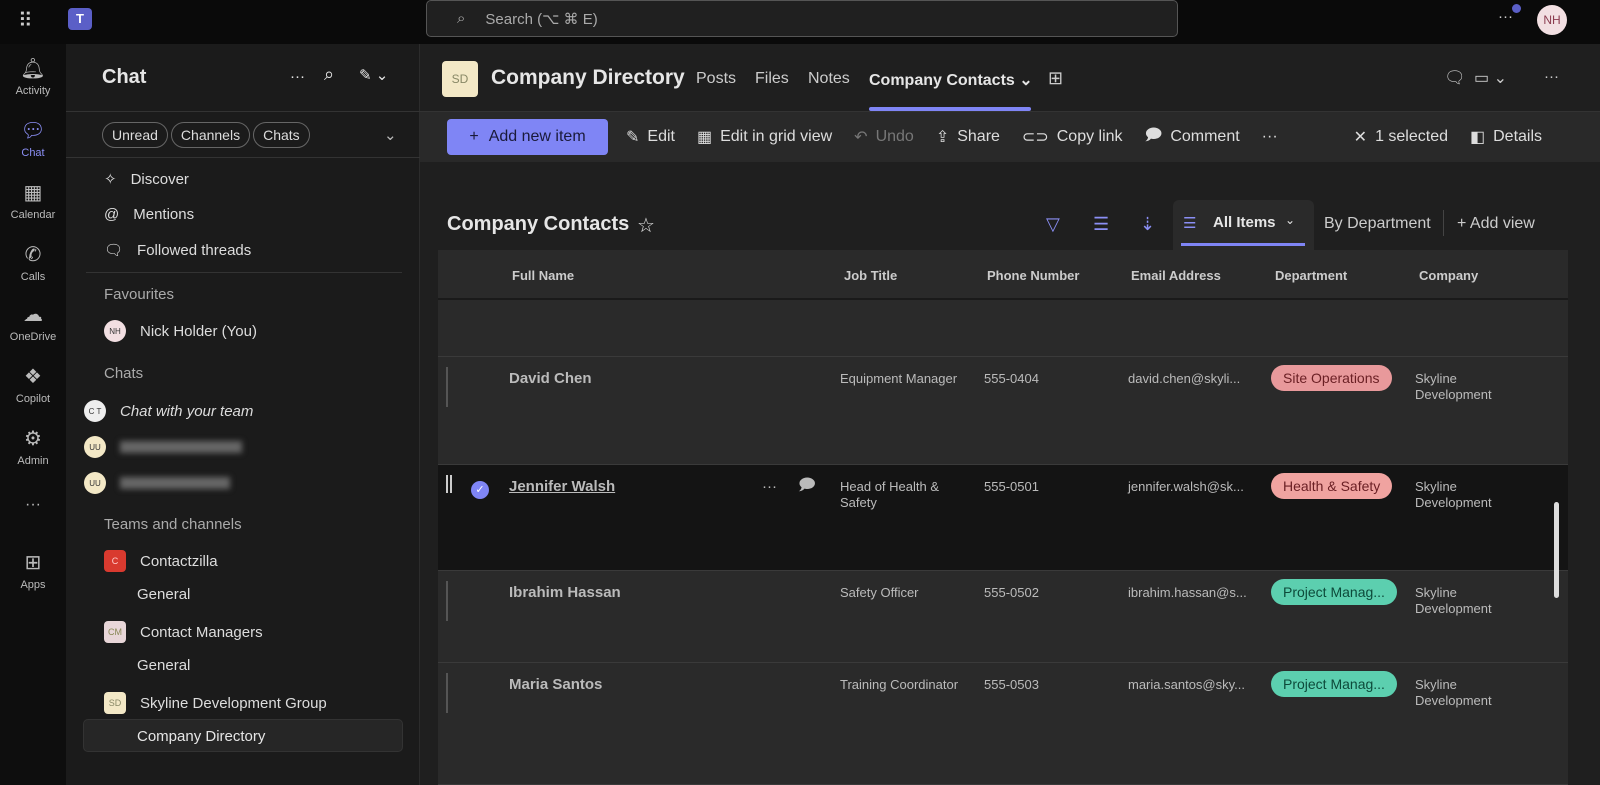 This screenshot has height=785, width=1600. What do you see at coordinates (33, 446) in the screenshot?
I see `rail-admin: ⚙ Admin` at bounding box center [33, 446].